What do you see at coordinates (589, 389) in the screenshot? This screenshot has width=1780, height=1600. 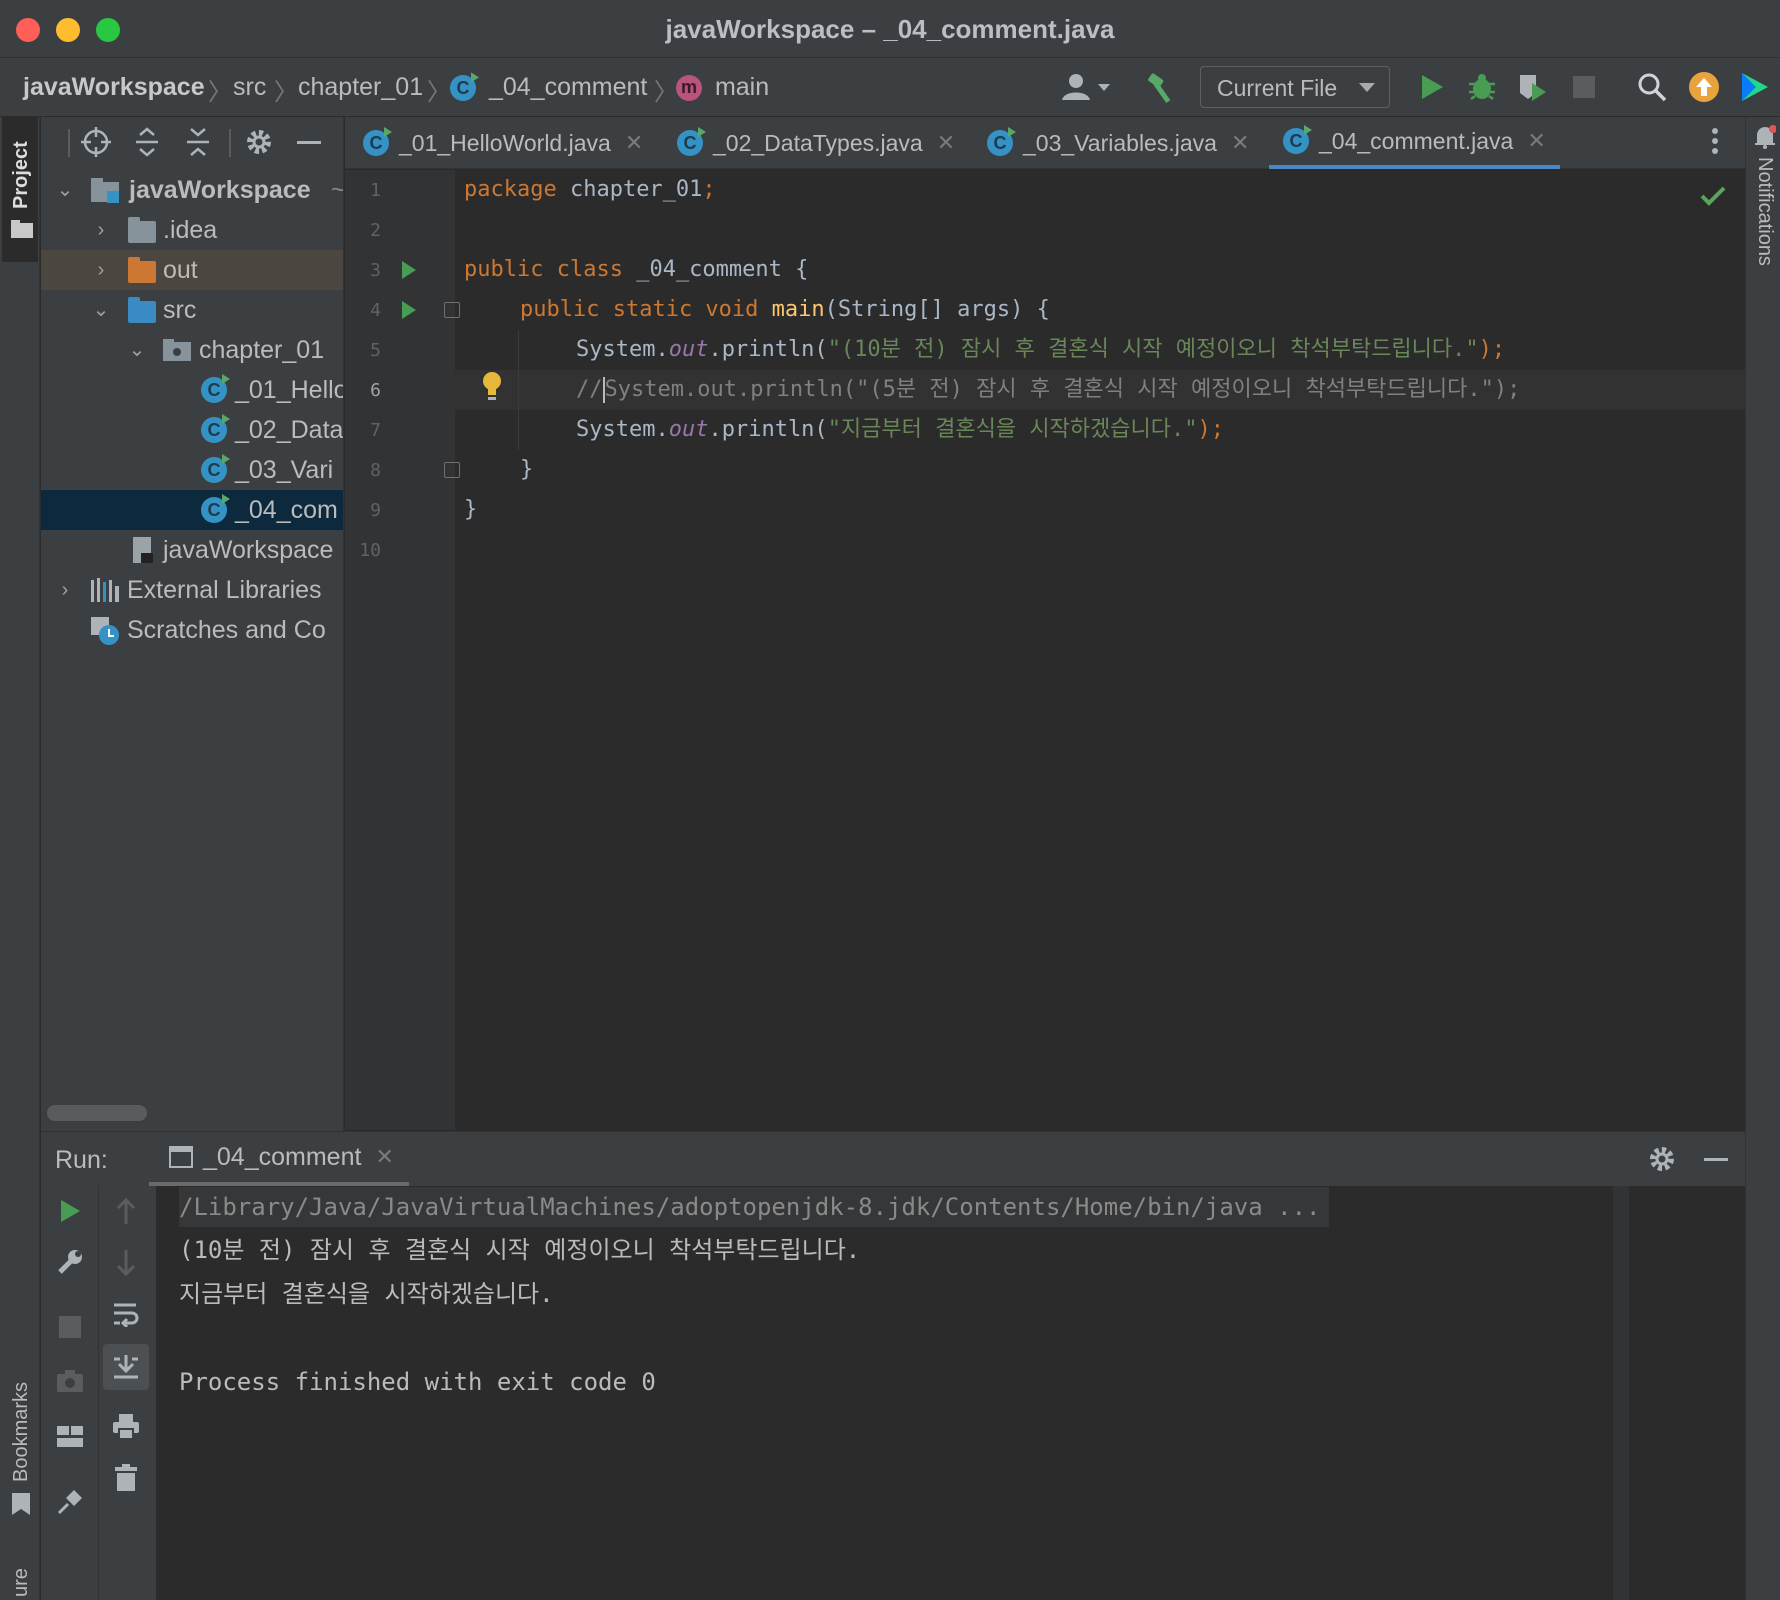 I see `comment-prefix: //` at bounding box center [589, 389].